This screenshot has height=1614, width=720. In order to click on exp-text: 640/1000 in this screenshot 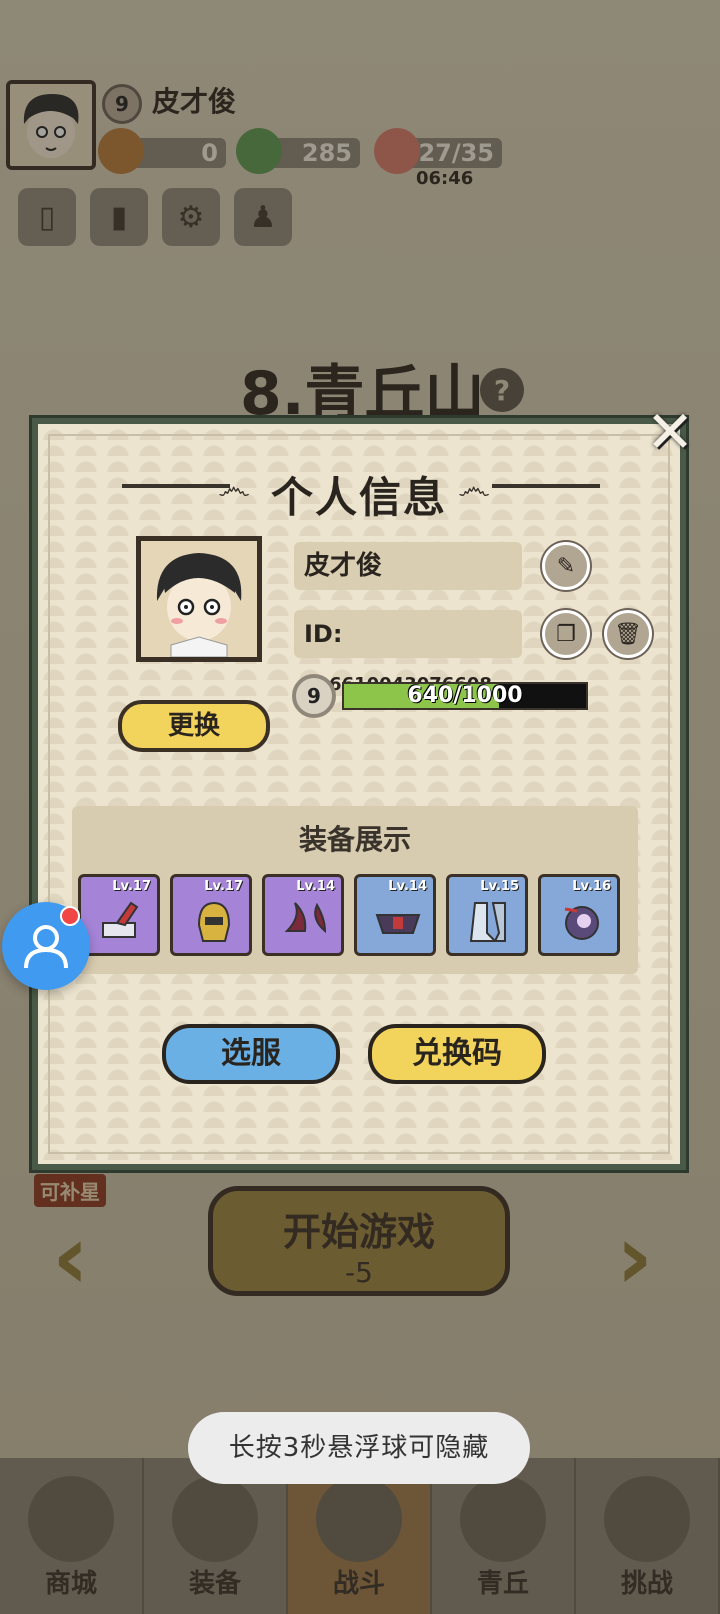, I will do `click(465, 695)`.